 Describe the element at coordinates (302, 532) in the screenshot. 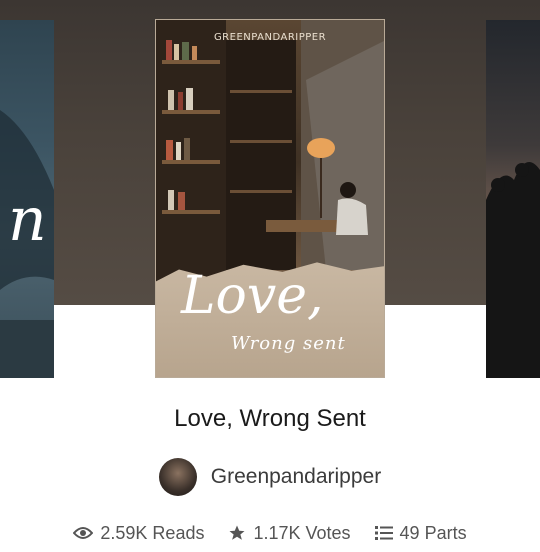

I see `votes-count: 1.17K Votes` at that location.